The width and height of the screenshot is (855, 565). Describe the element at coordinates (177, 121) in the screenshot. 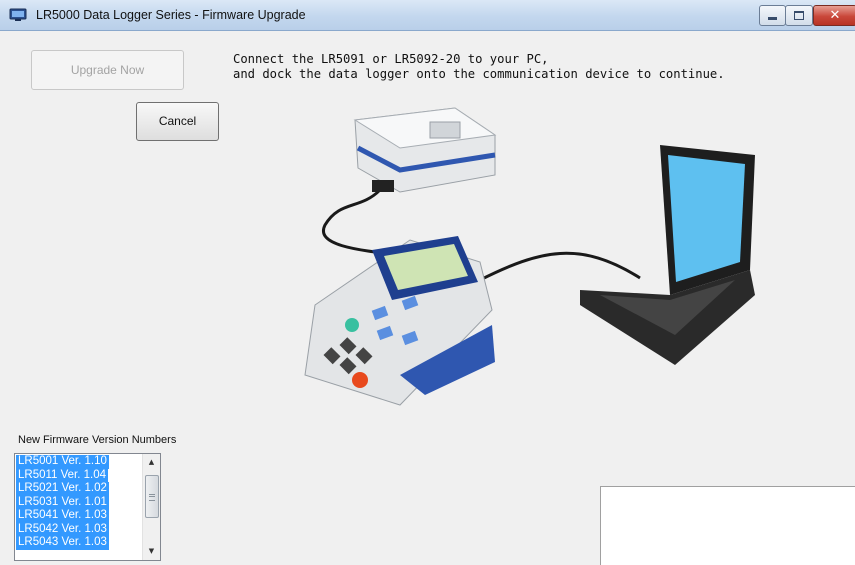

I see `cancel-button: Cancel` at that location.